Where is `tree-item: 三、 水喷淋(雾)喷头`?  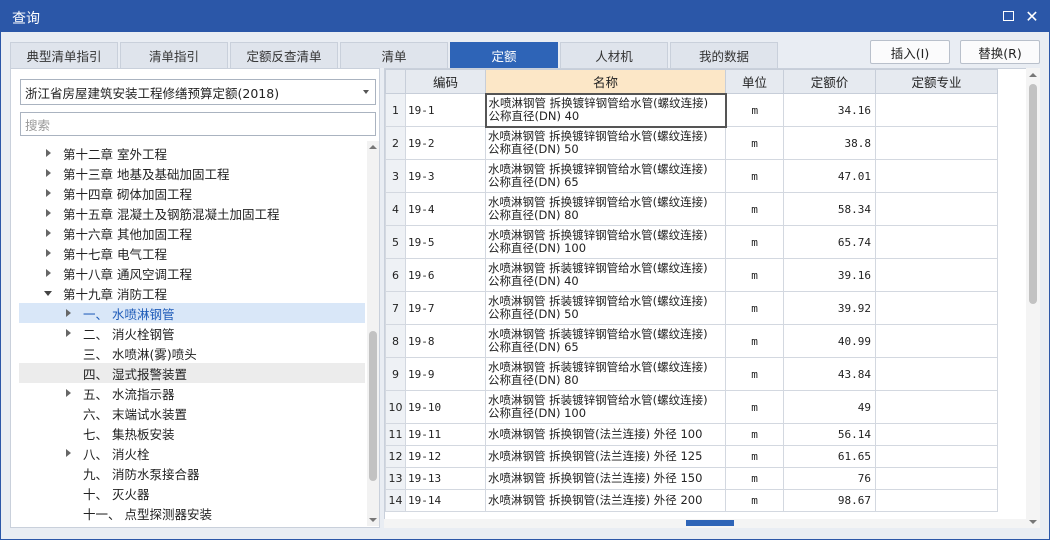 tree-item: 三、 水喷淋(雾)喷头 is located at coordinates (192, 353).